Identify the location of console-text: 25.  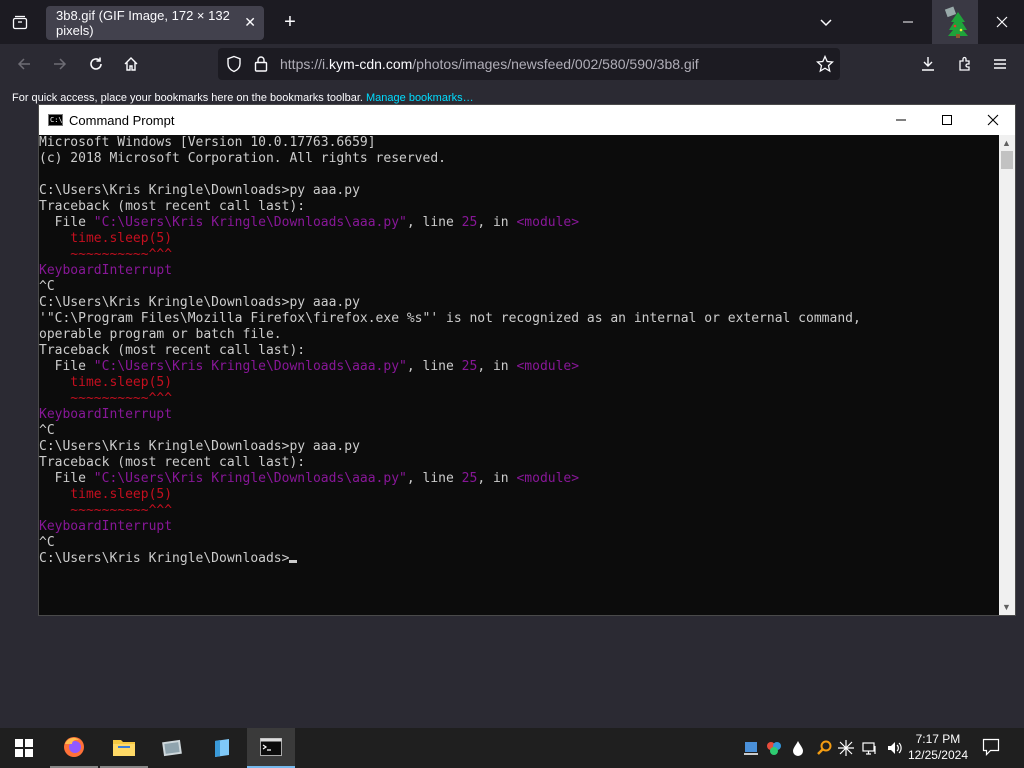
(469, 478).